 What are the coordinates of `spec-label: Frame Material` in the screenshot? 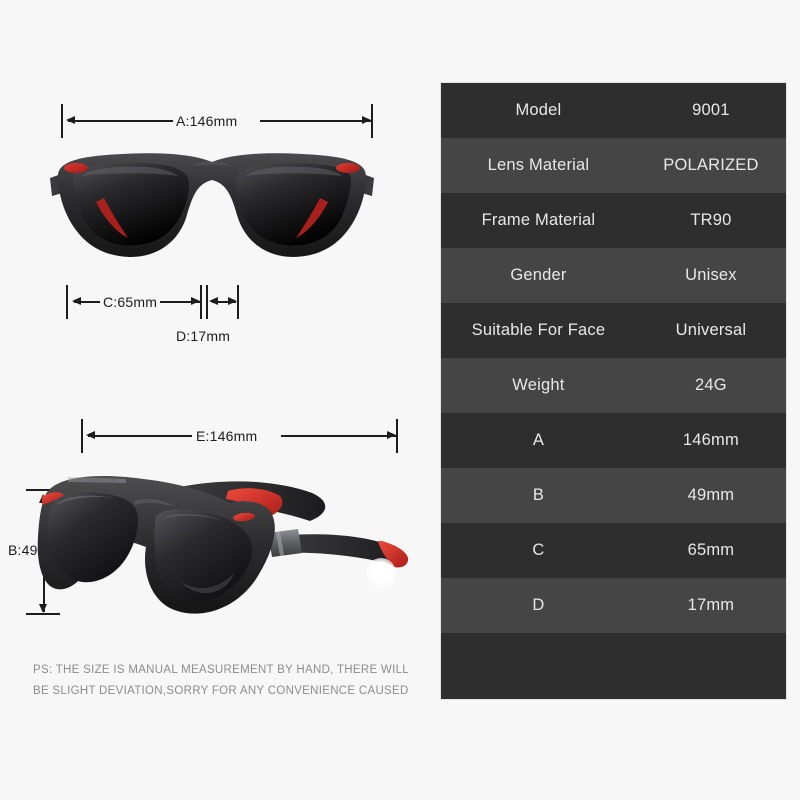 It's located at (538, 220).